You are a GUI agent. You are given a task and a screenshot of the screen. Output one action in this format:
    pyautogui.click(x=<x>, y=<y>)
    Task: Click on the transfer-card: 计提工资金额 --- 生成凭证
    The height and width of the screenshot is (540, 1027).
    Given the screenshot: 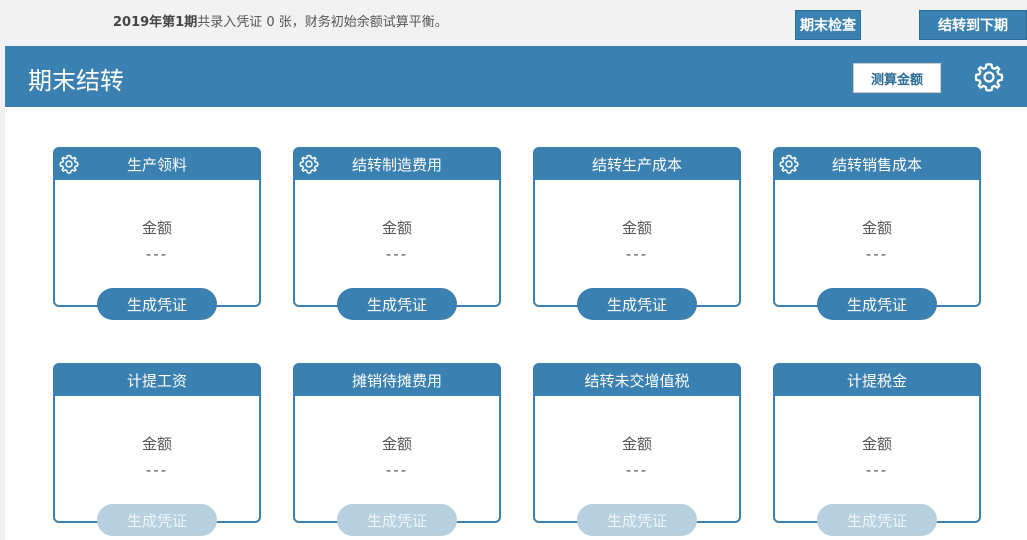 What is the action you would take?
    pyautogui.click(x=157, y=449)
    